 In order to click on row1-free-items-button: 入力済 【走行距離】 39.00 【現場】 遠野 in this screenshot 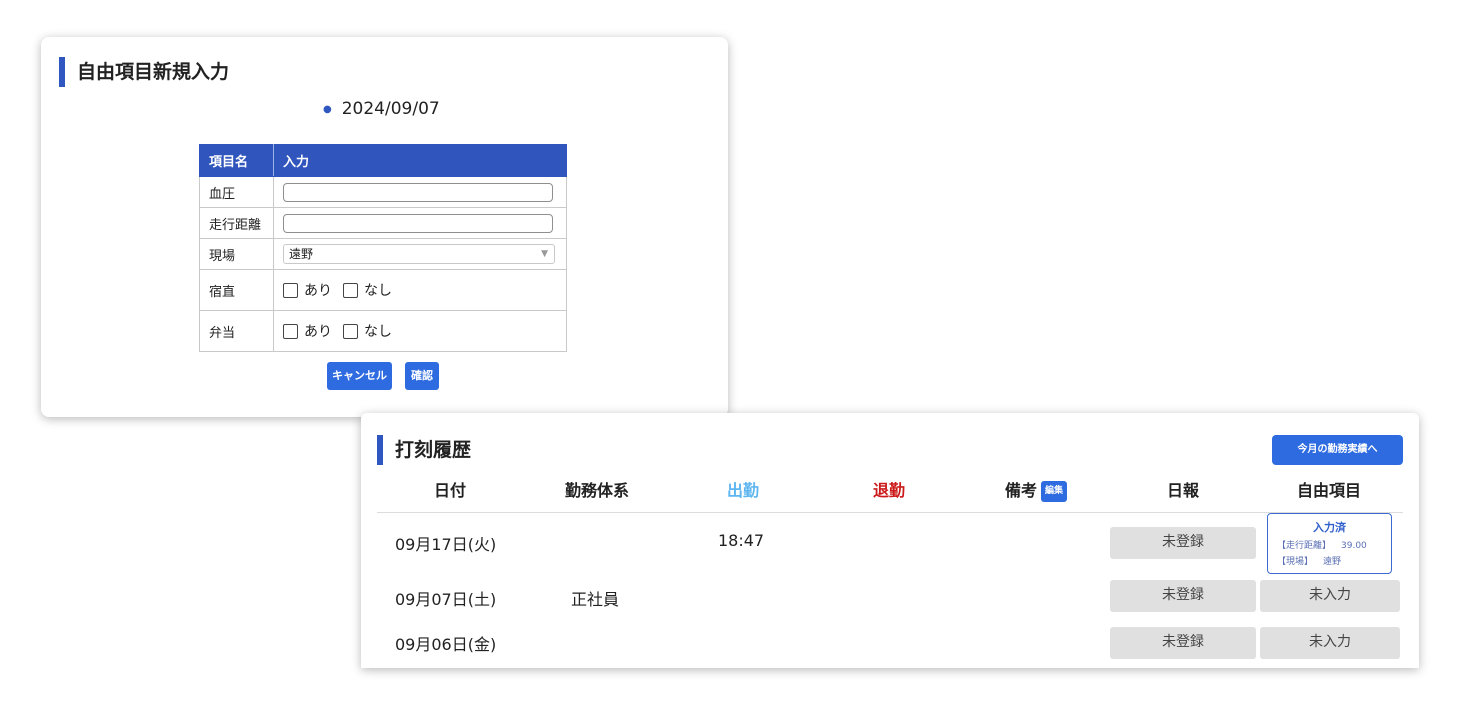, I will do `click(1329, 543)`.